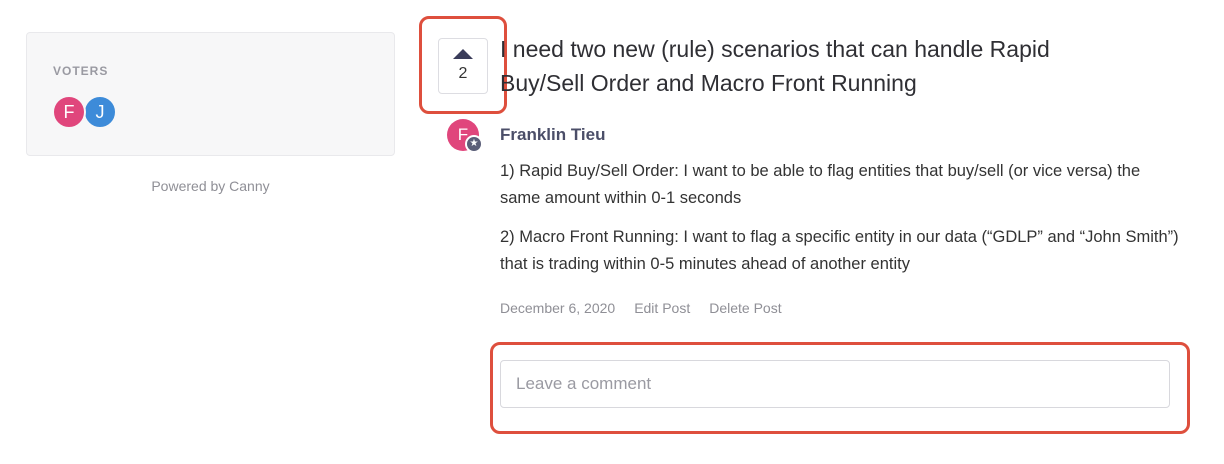 The width and height of the screenshot is (1224, 464). I want to click on upvote-button: 2, so click(463, 66).